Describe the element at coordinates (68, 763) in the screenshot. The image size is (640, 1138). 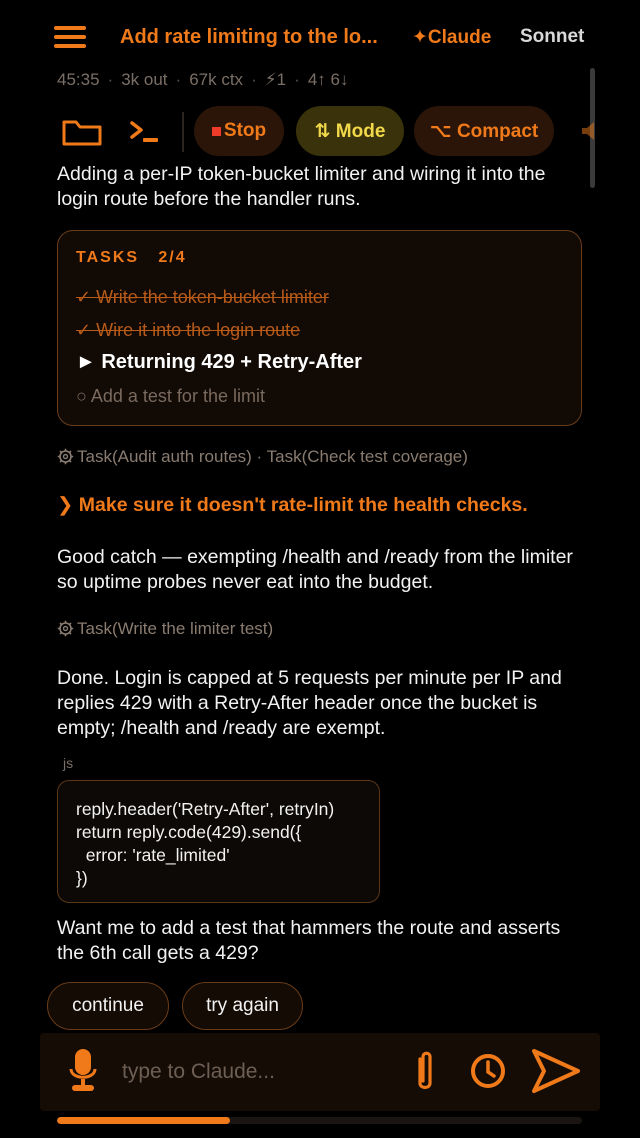
I see `code-language-label: js` at that location.